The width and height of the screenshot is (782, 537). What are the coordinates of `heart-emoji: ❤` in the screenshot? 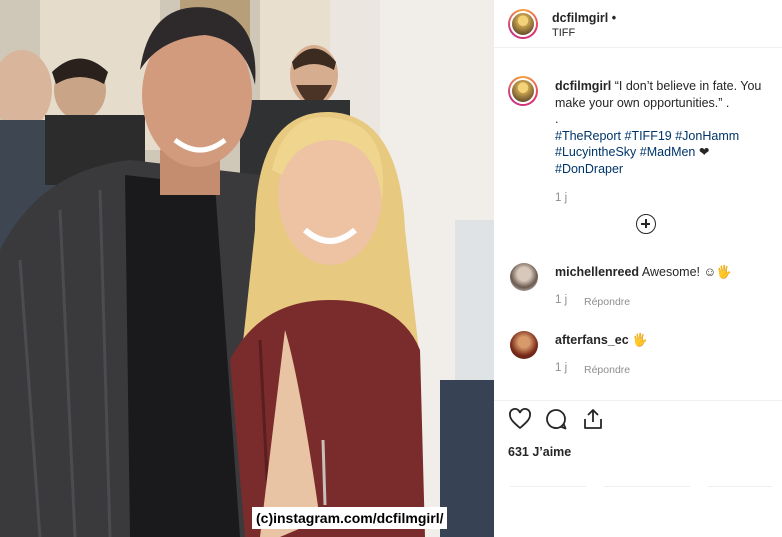 It's located at (704, 152).